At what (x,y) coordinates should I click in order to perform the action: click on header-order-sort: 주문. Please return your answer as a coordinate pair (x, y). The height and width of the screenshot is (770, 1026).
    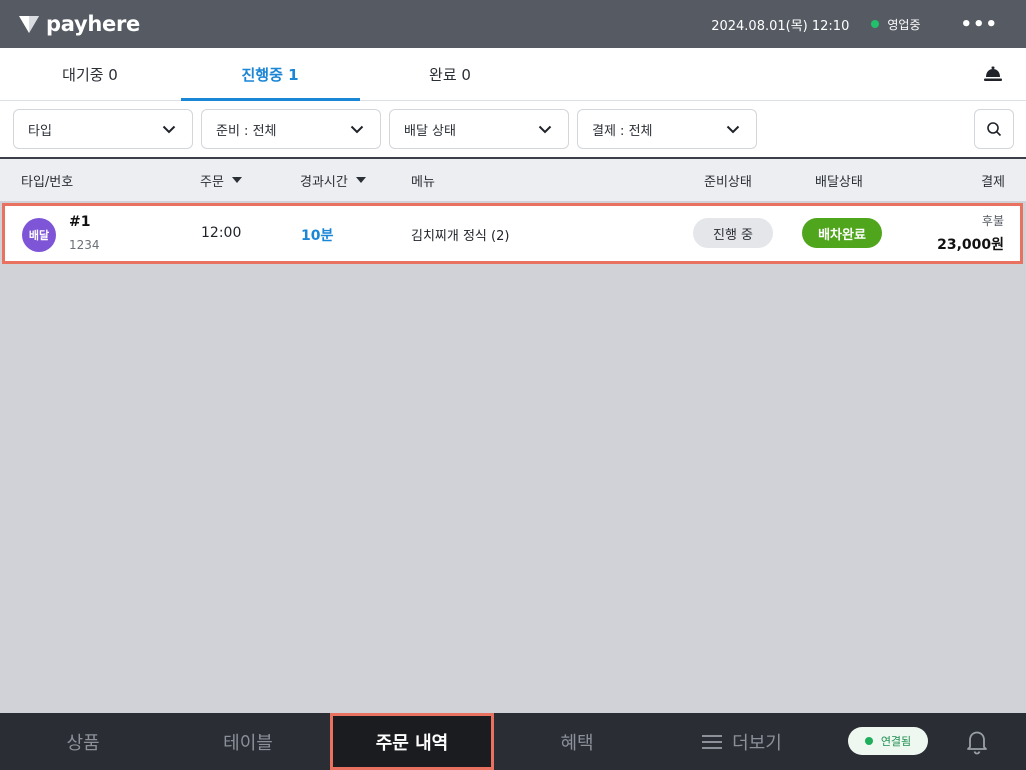
    Looking at the image, I should click on (221, 180).